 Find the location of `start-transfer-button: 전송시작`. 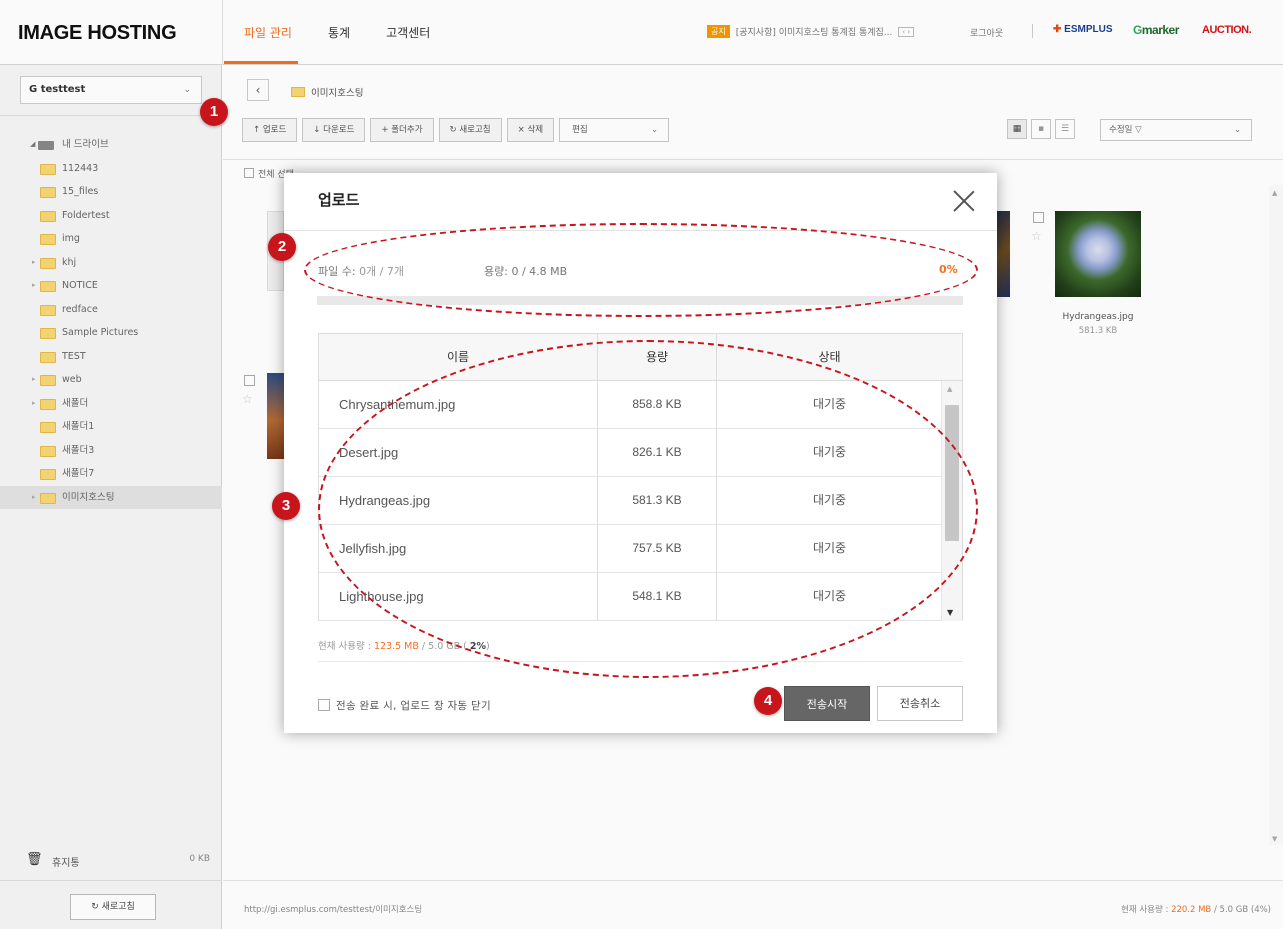

start-transfer-button: 전송시작 is located at coordinates (827, 703).